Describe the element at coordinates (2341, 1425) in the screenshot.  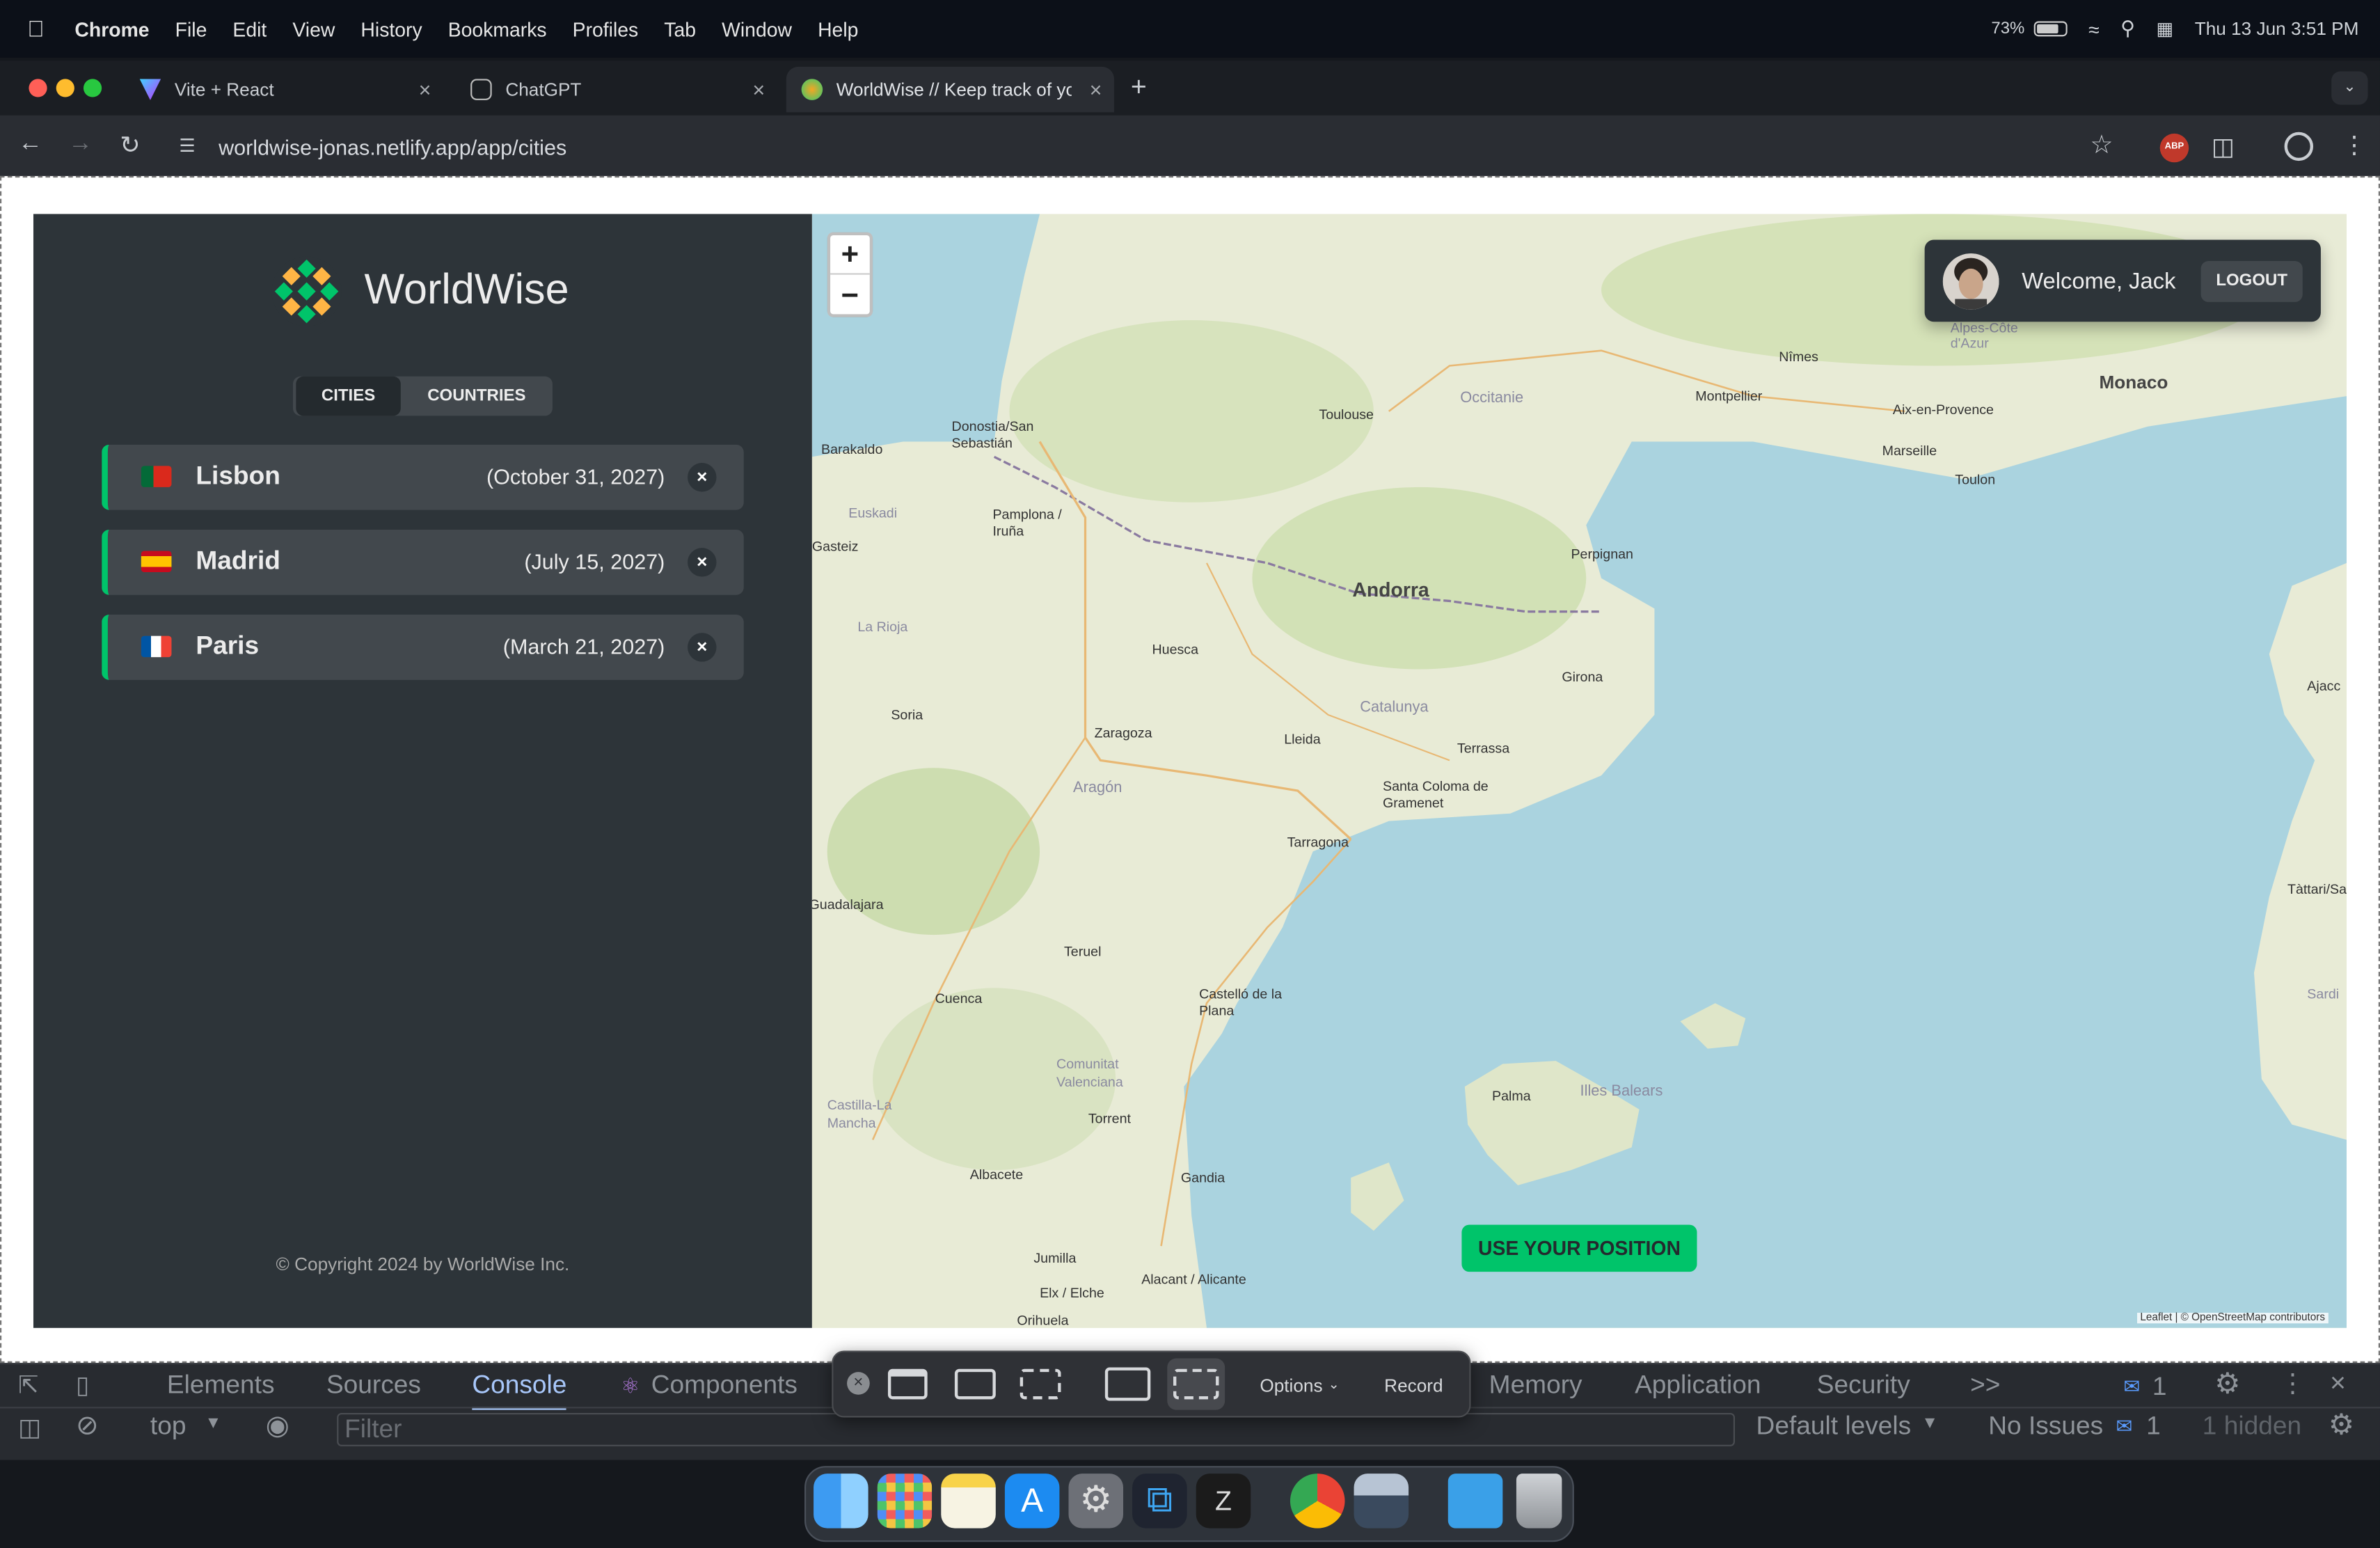
I see `console-settings-icon: ⚙` at that location.